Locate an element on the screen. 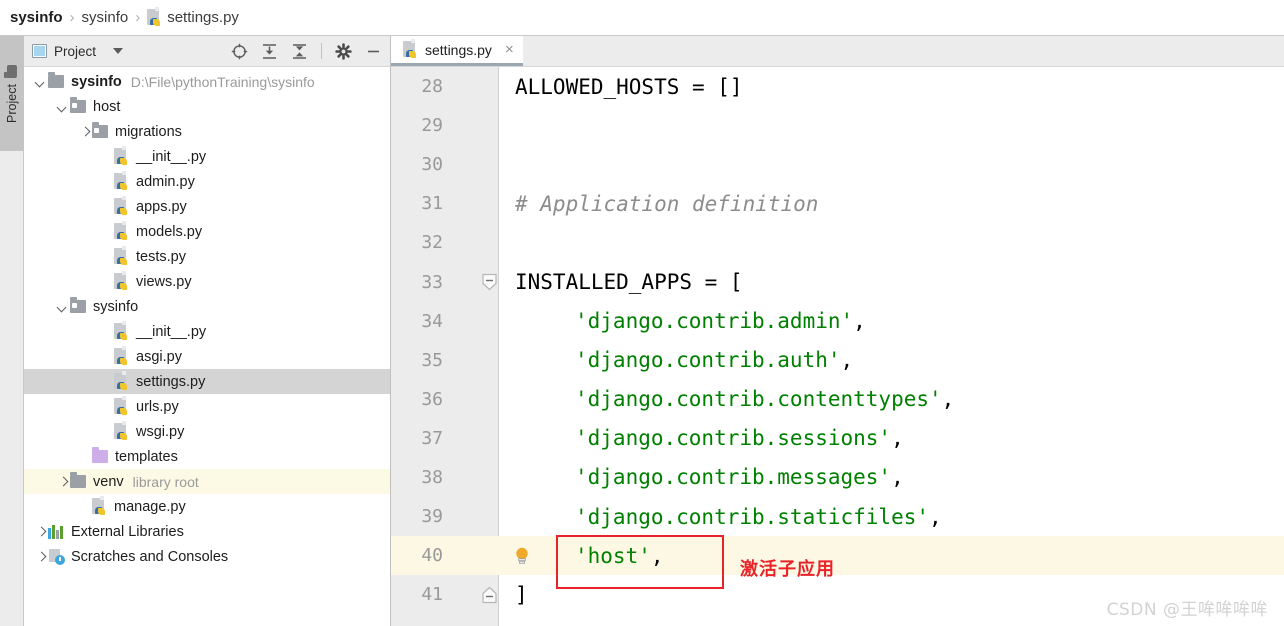 This screenshot has width=1284, height=626. tree-row-sublabel: library root is located at coordinates (165, 481).